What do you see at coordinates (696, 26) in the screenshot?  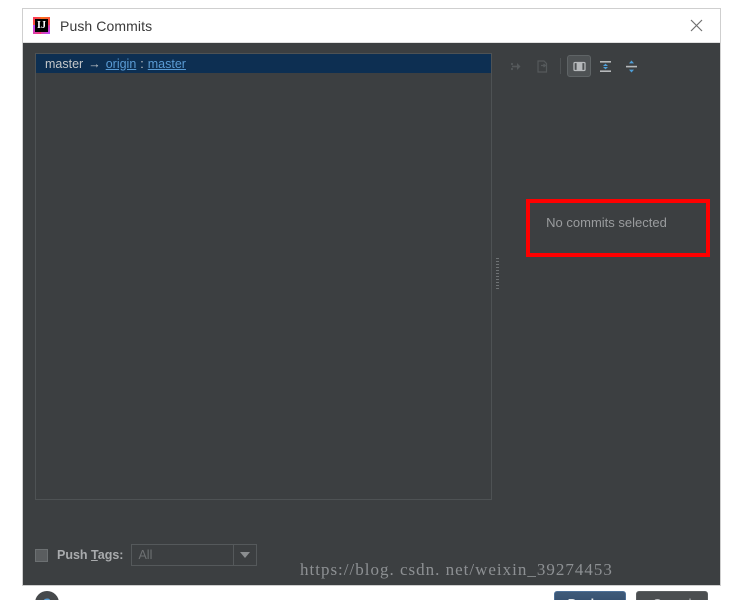 I see `close-icon` at bounding box center [696, 26].